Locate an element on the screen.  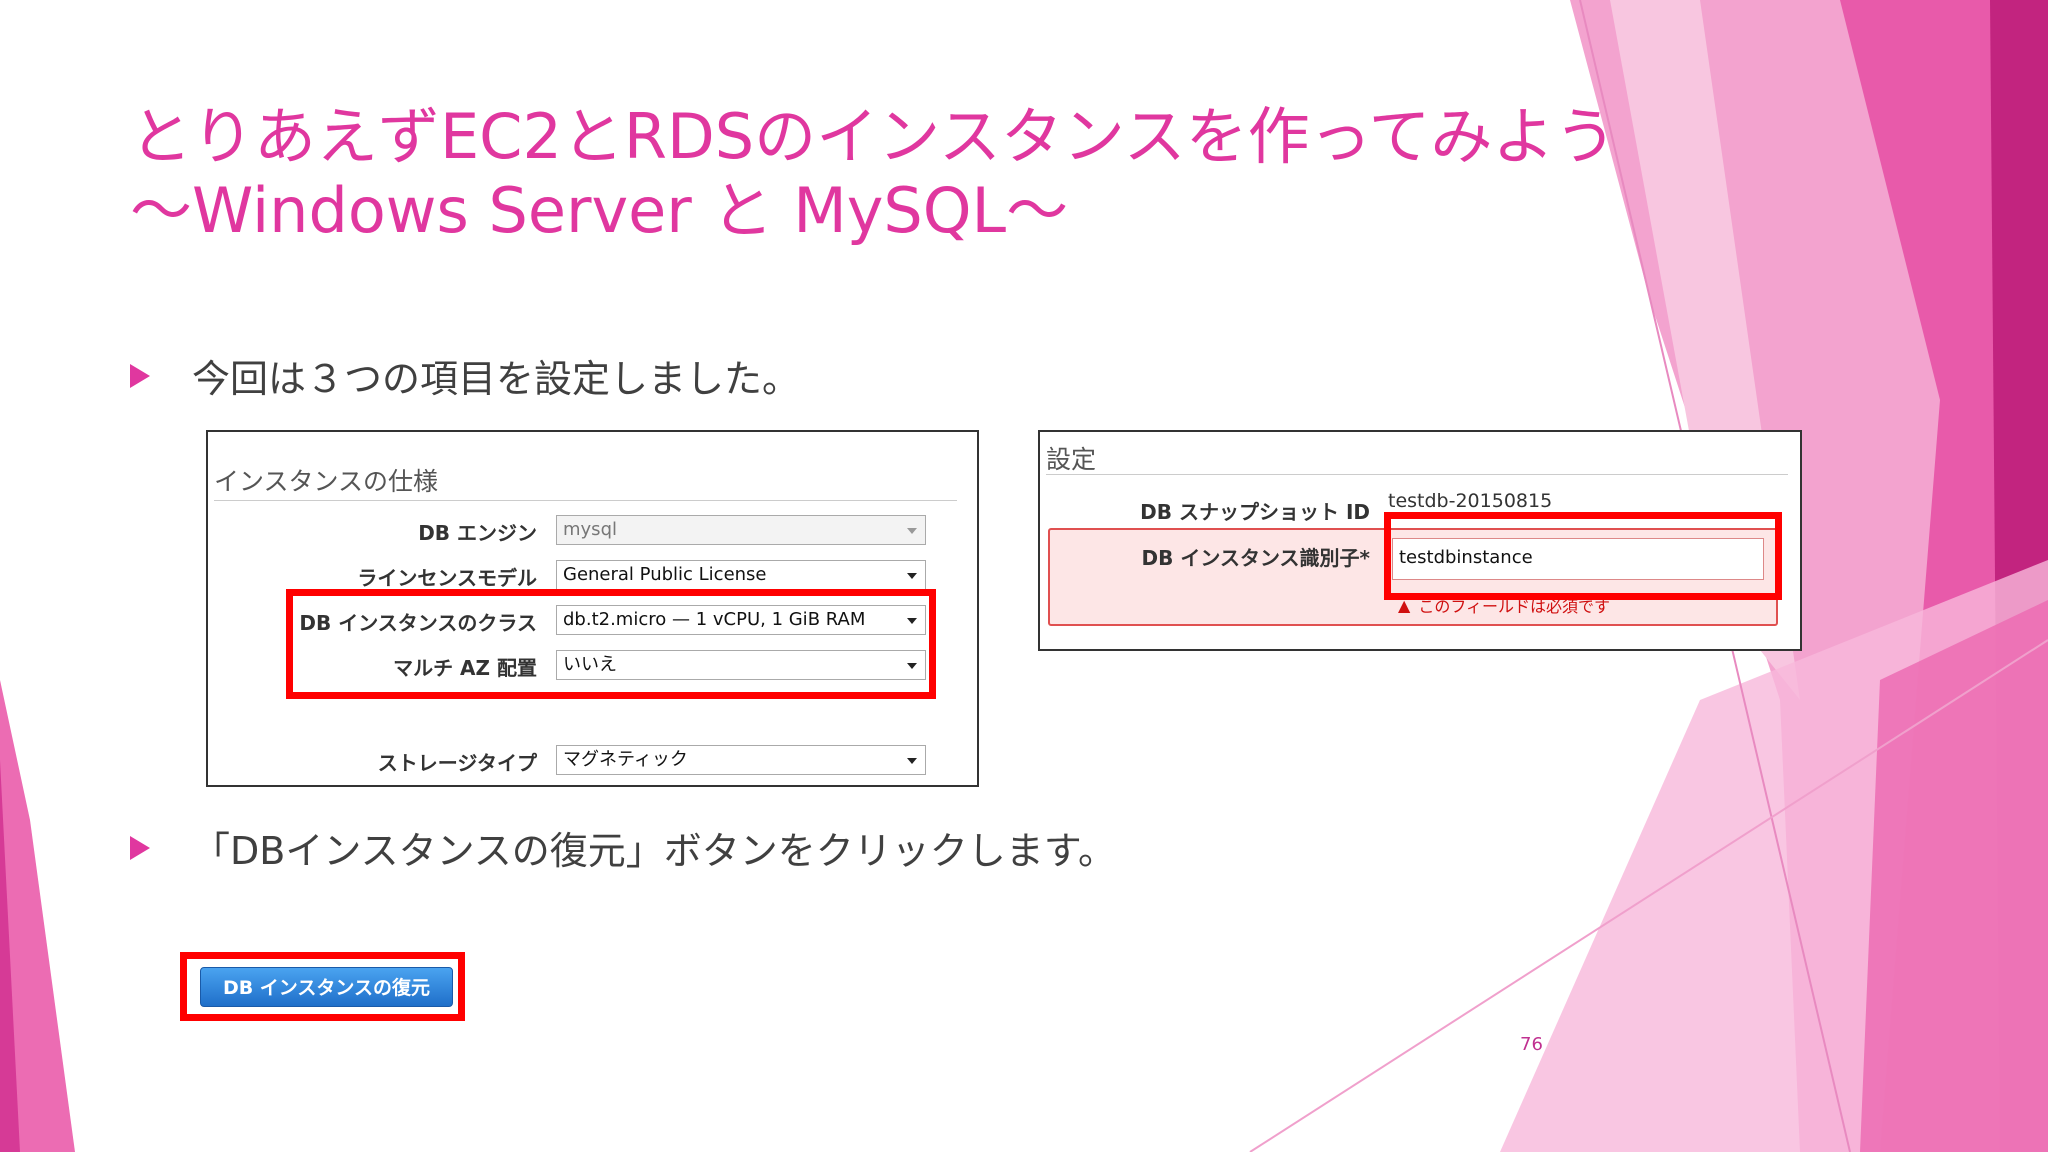
license-model-row: ラインセンスモデル General Public License is located at coordinates (592, 576).